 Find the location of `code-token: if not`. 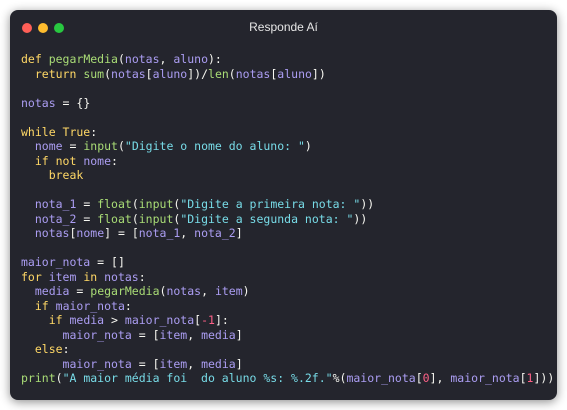

code-token: if not is located at coordinates (59, 160).